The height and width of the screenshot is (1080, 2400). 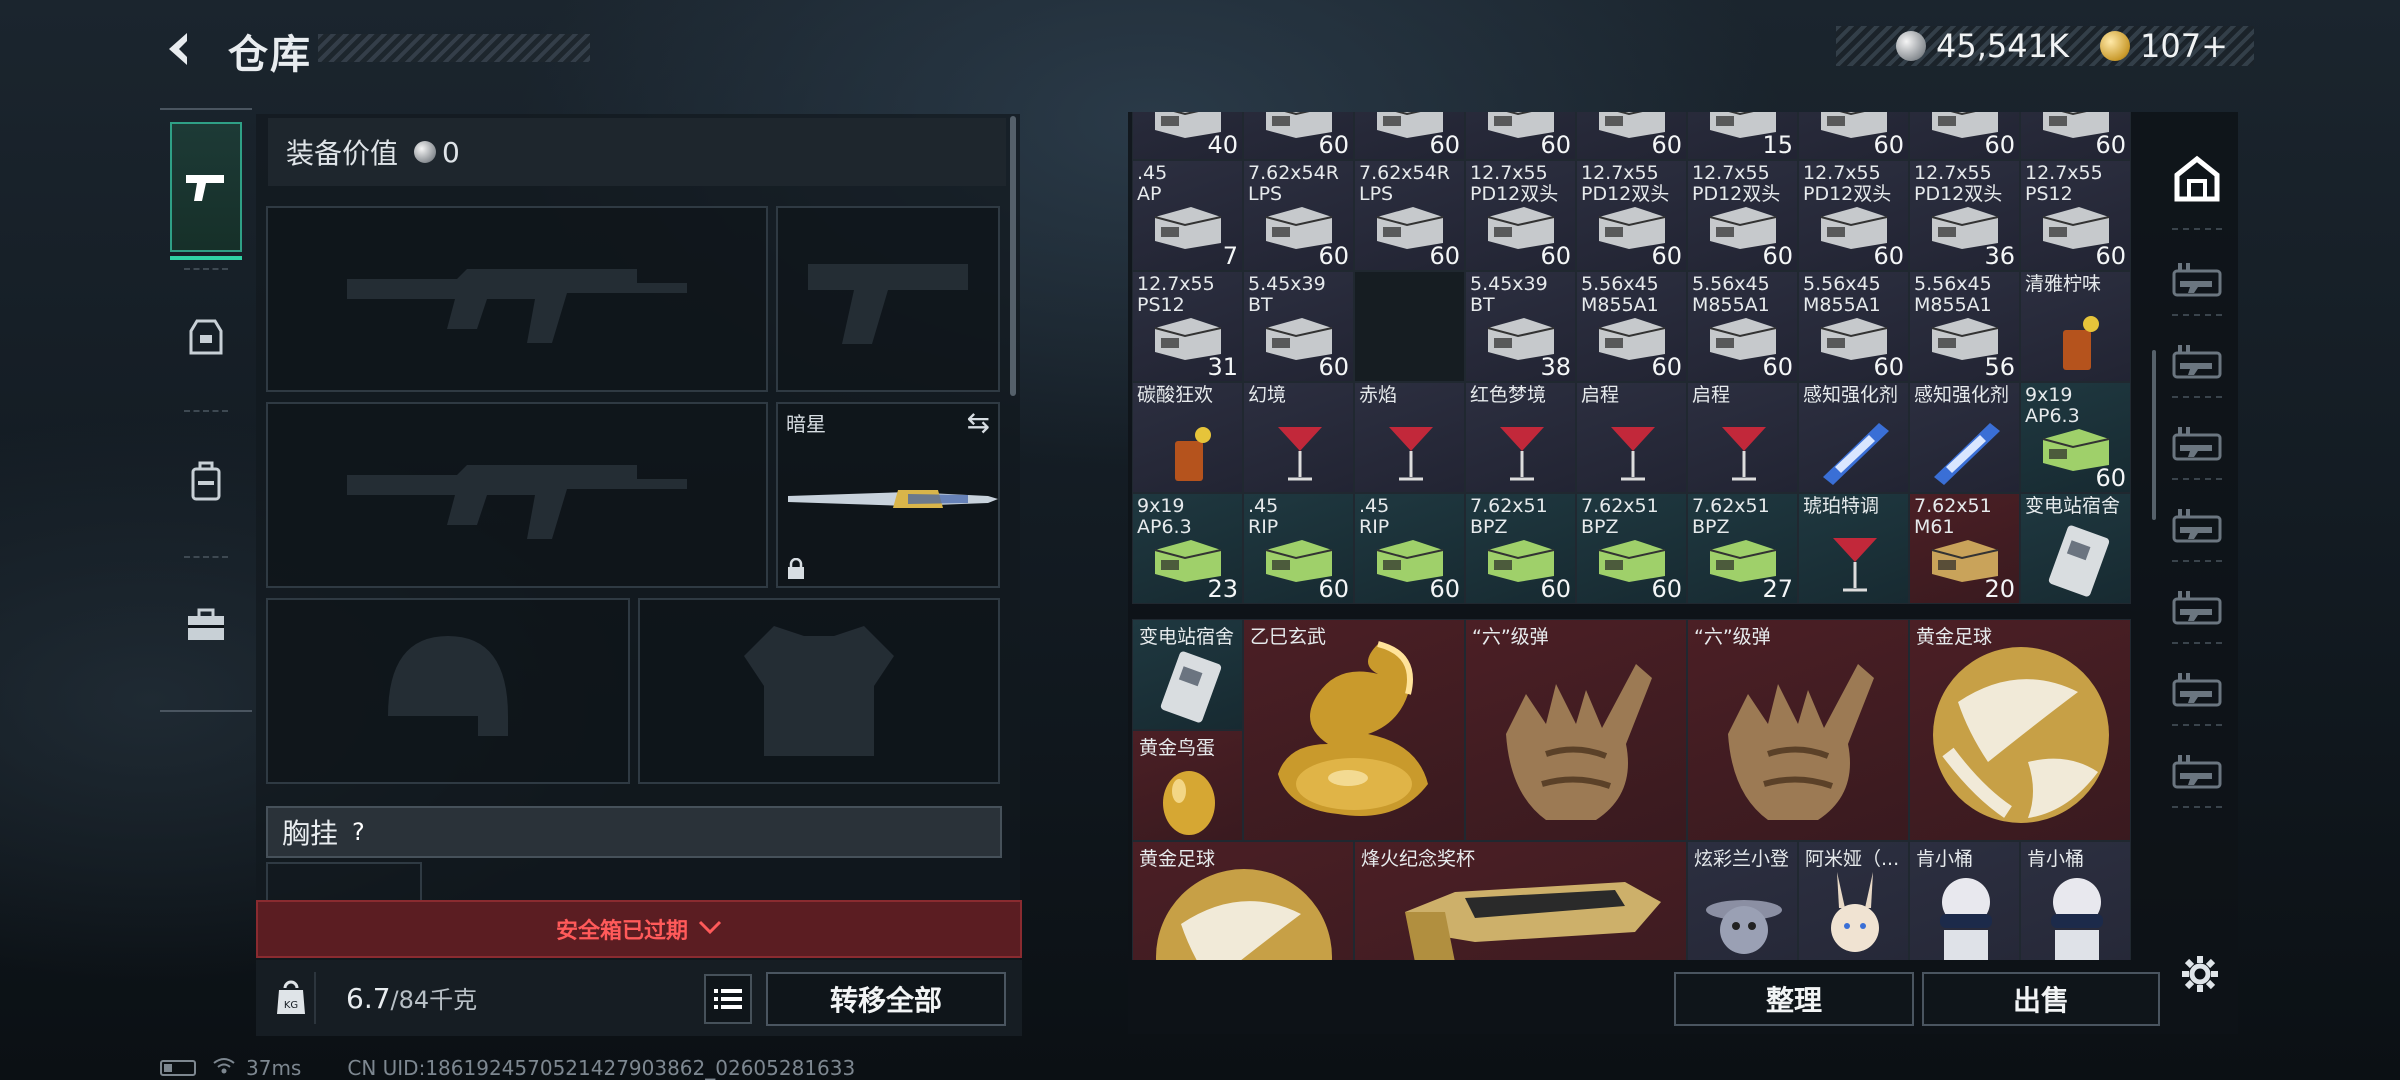 What do you see at coordinates (1964, 326) in the screenshot?
I see `stash-item: 5.56x45 M855A1 56` at bounding box center [1964, 326].